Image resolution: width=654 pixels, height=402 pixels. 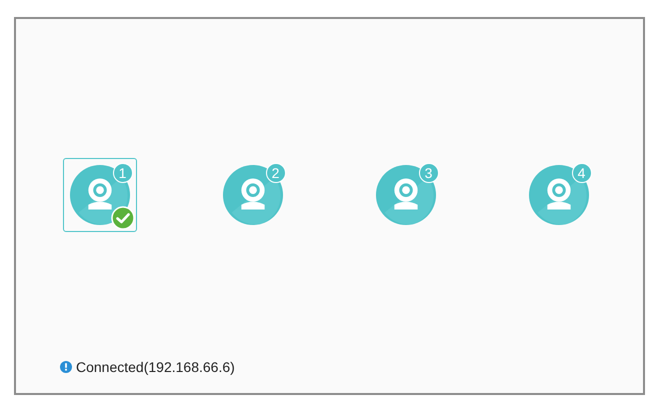 What do you see at coordinates (428, 173) in the screenshot?
I see `camera-number-badge: 3` at bounding box center [428, 173].